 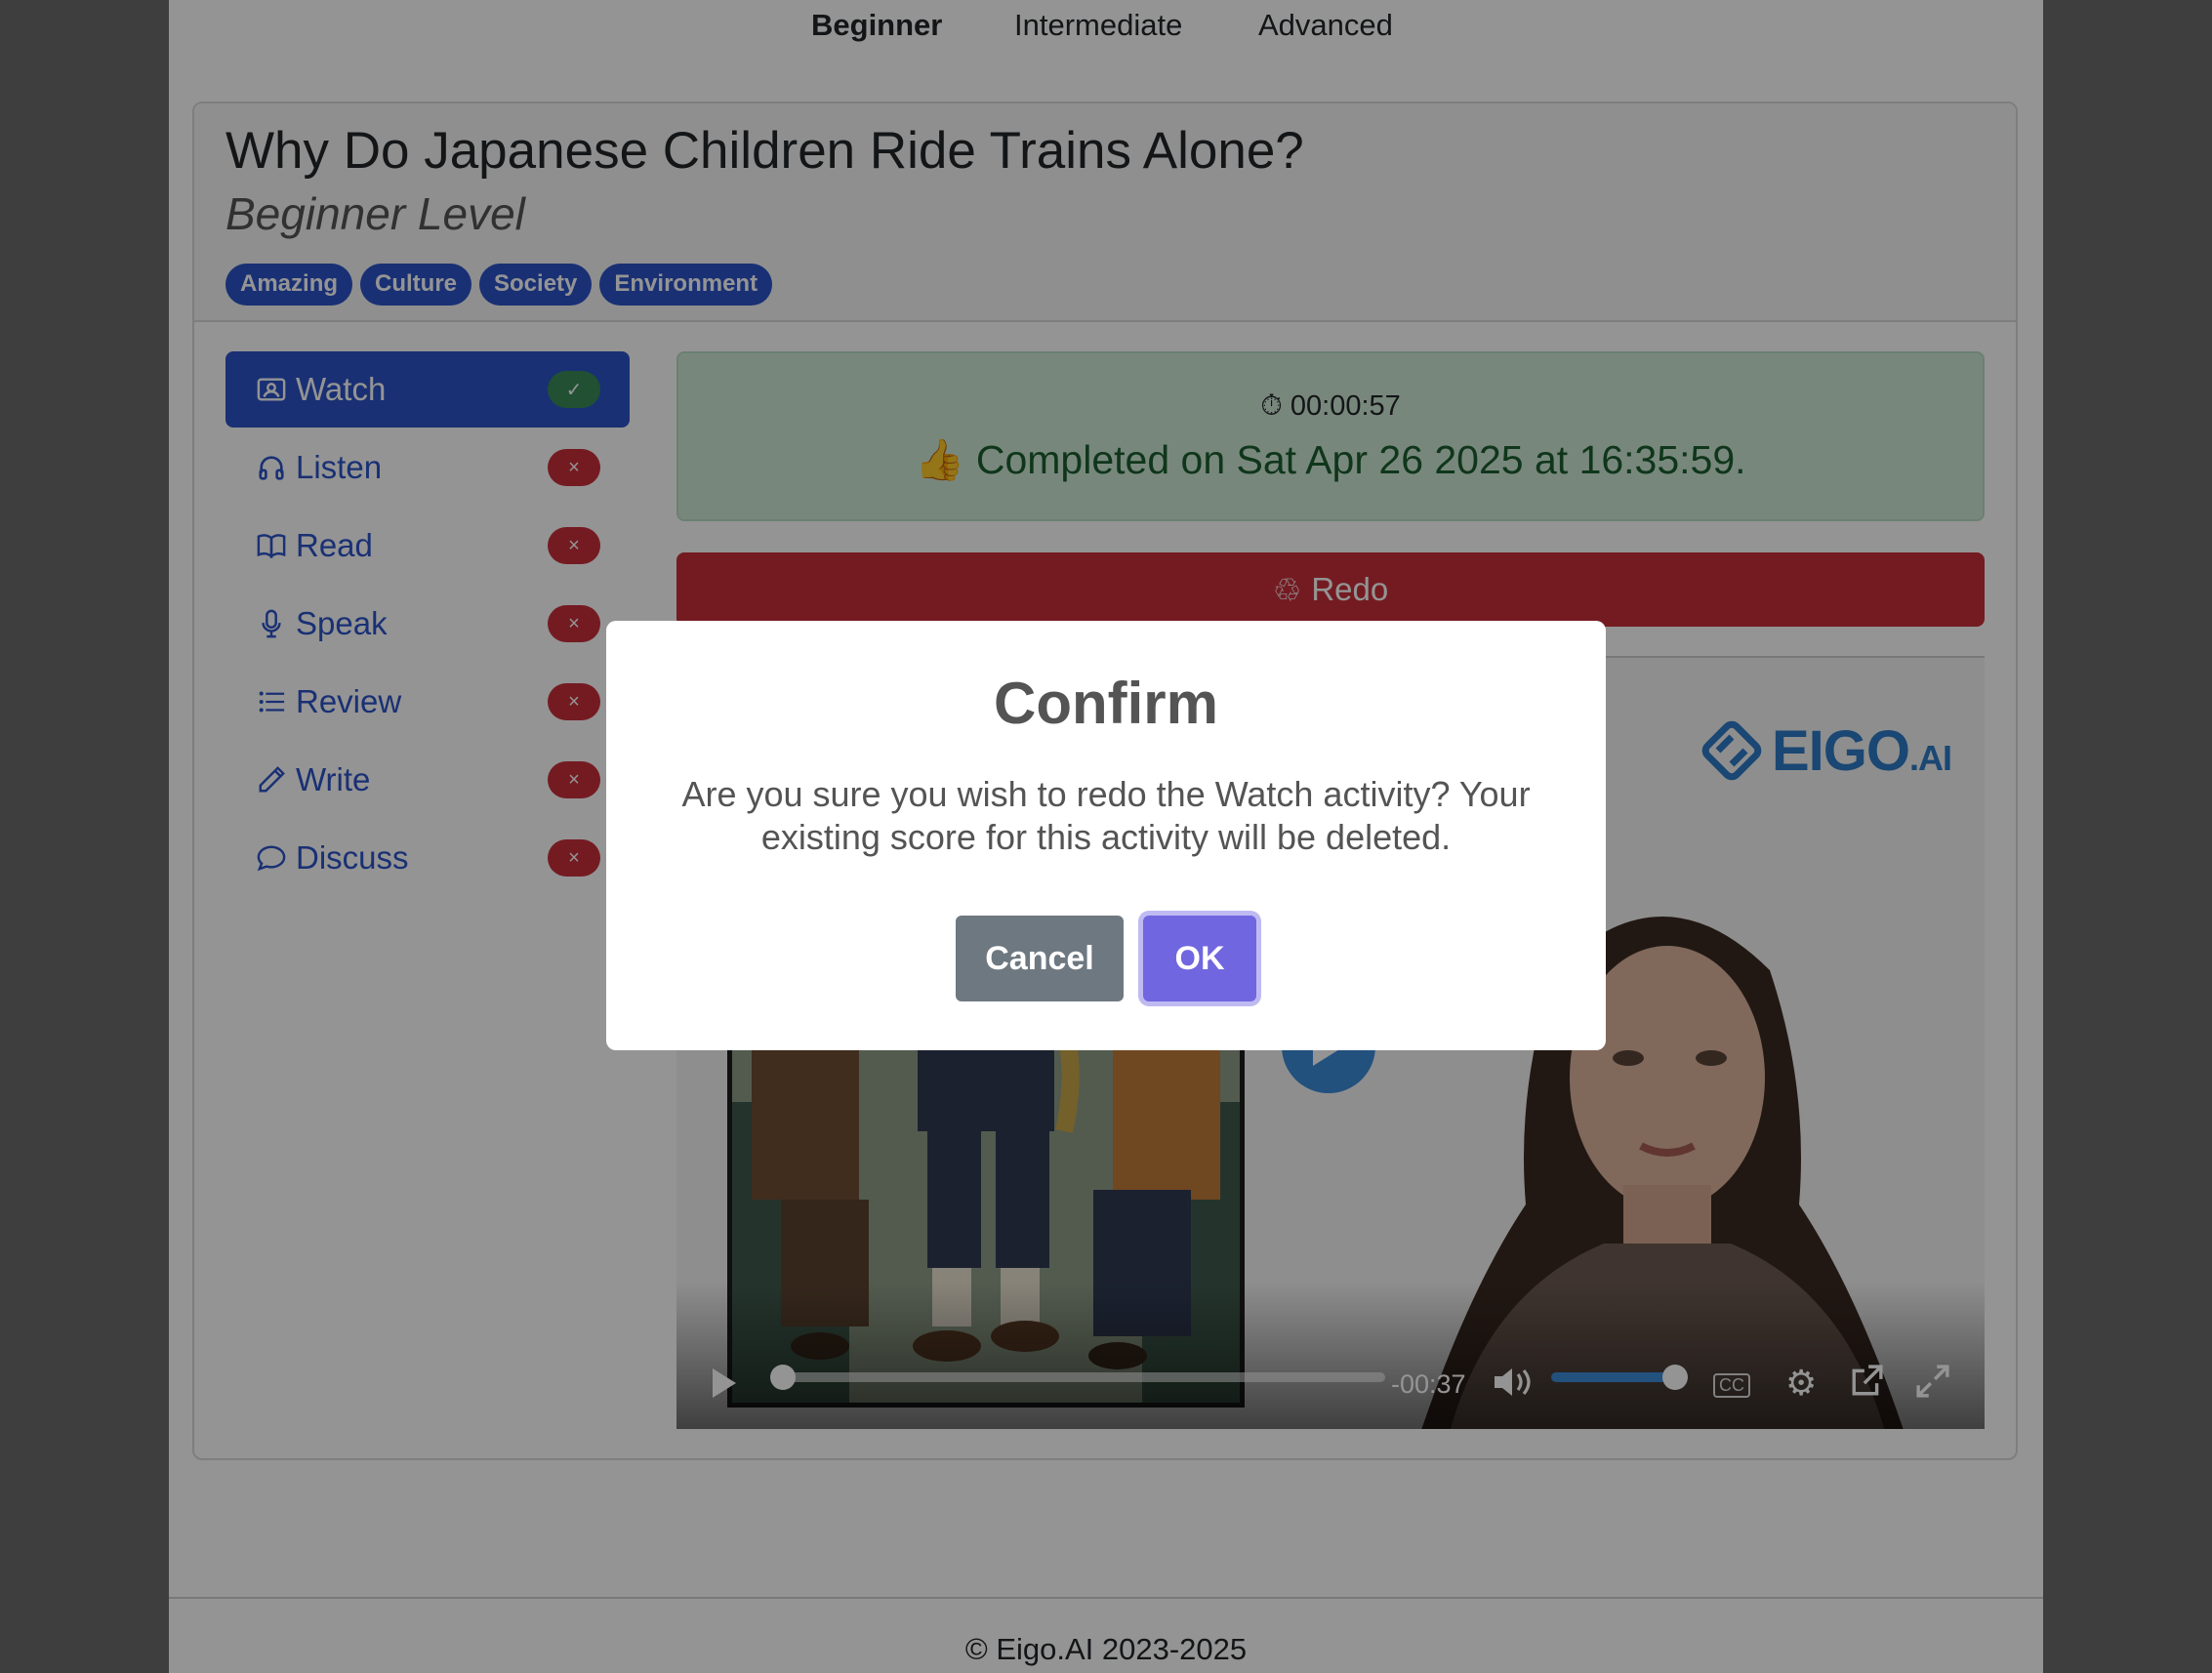 What do you see at coordinates (1040, 958) in the screenshot?
I see `cancel-button: Cancel` at bounding box center [1040, 958].